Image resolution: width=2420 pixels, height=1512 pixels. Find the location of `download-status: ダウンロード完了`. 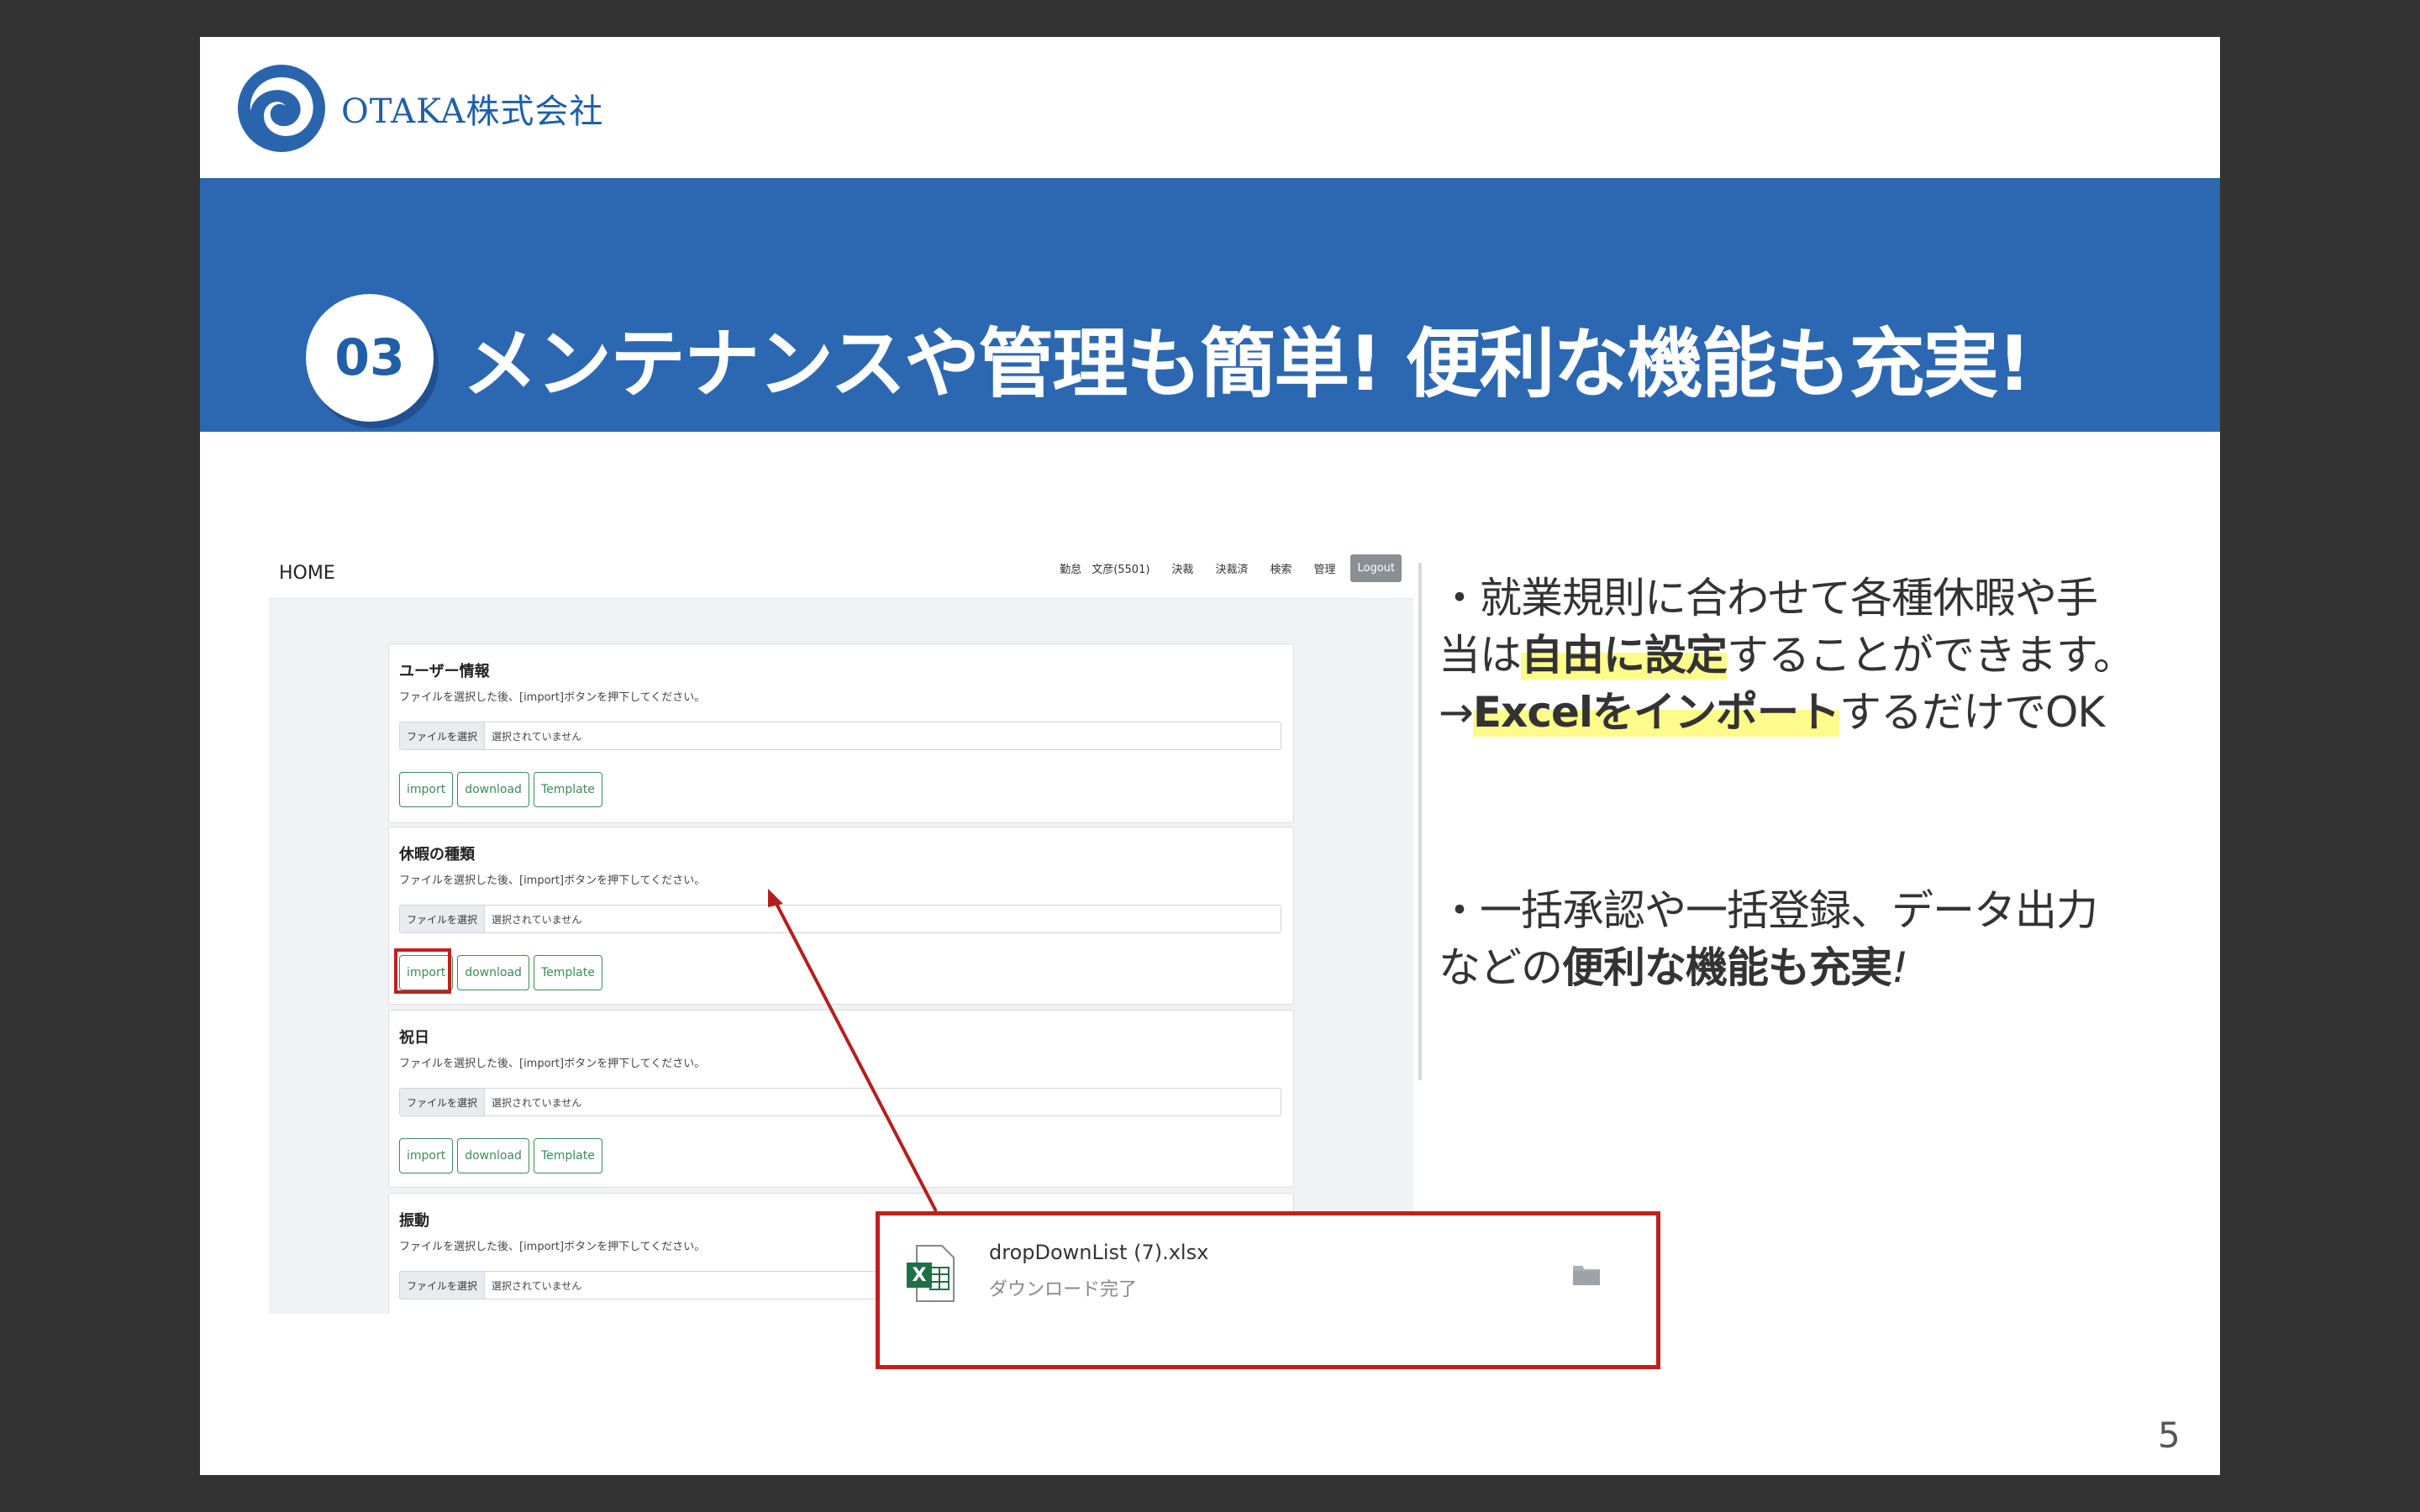

download-status: ダウンロード完了 is located at coordinates (1063, 1289).